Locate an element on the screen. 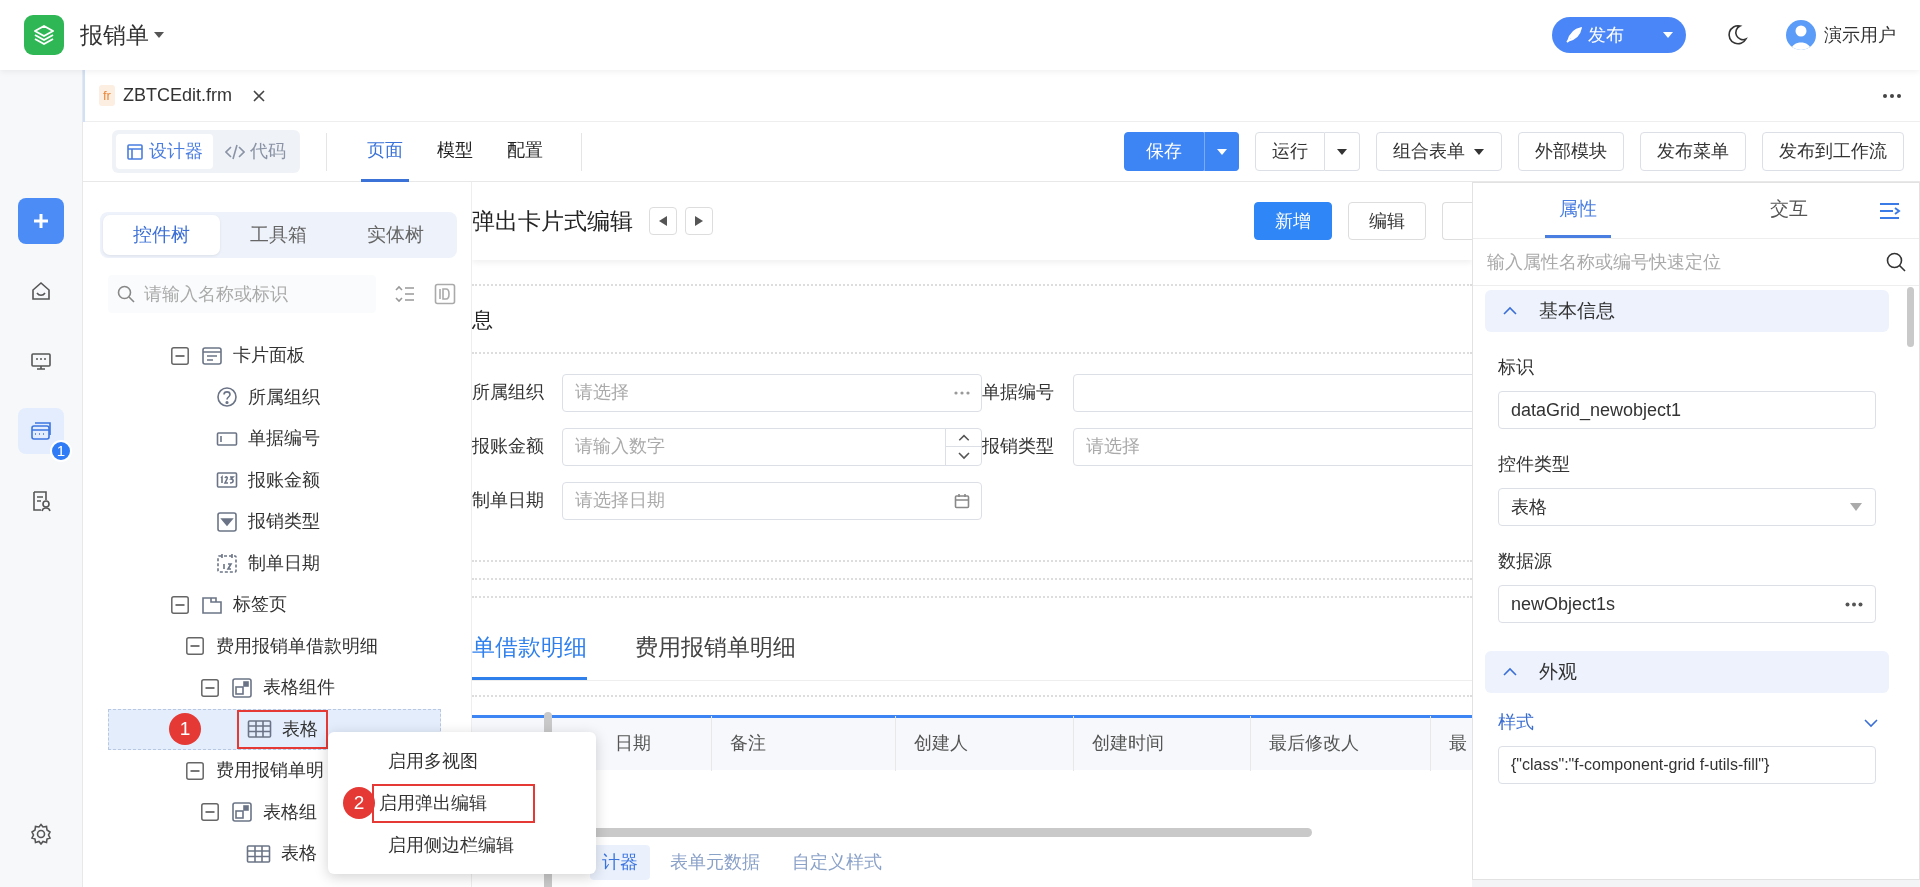  search-icon is located at coordinates (126, 294).